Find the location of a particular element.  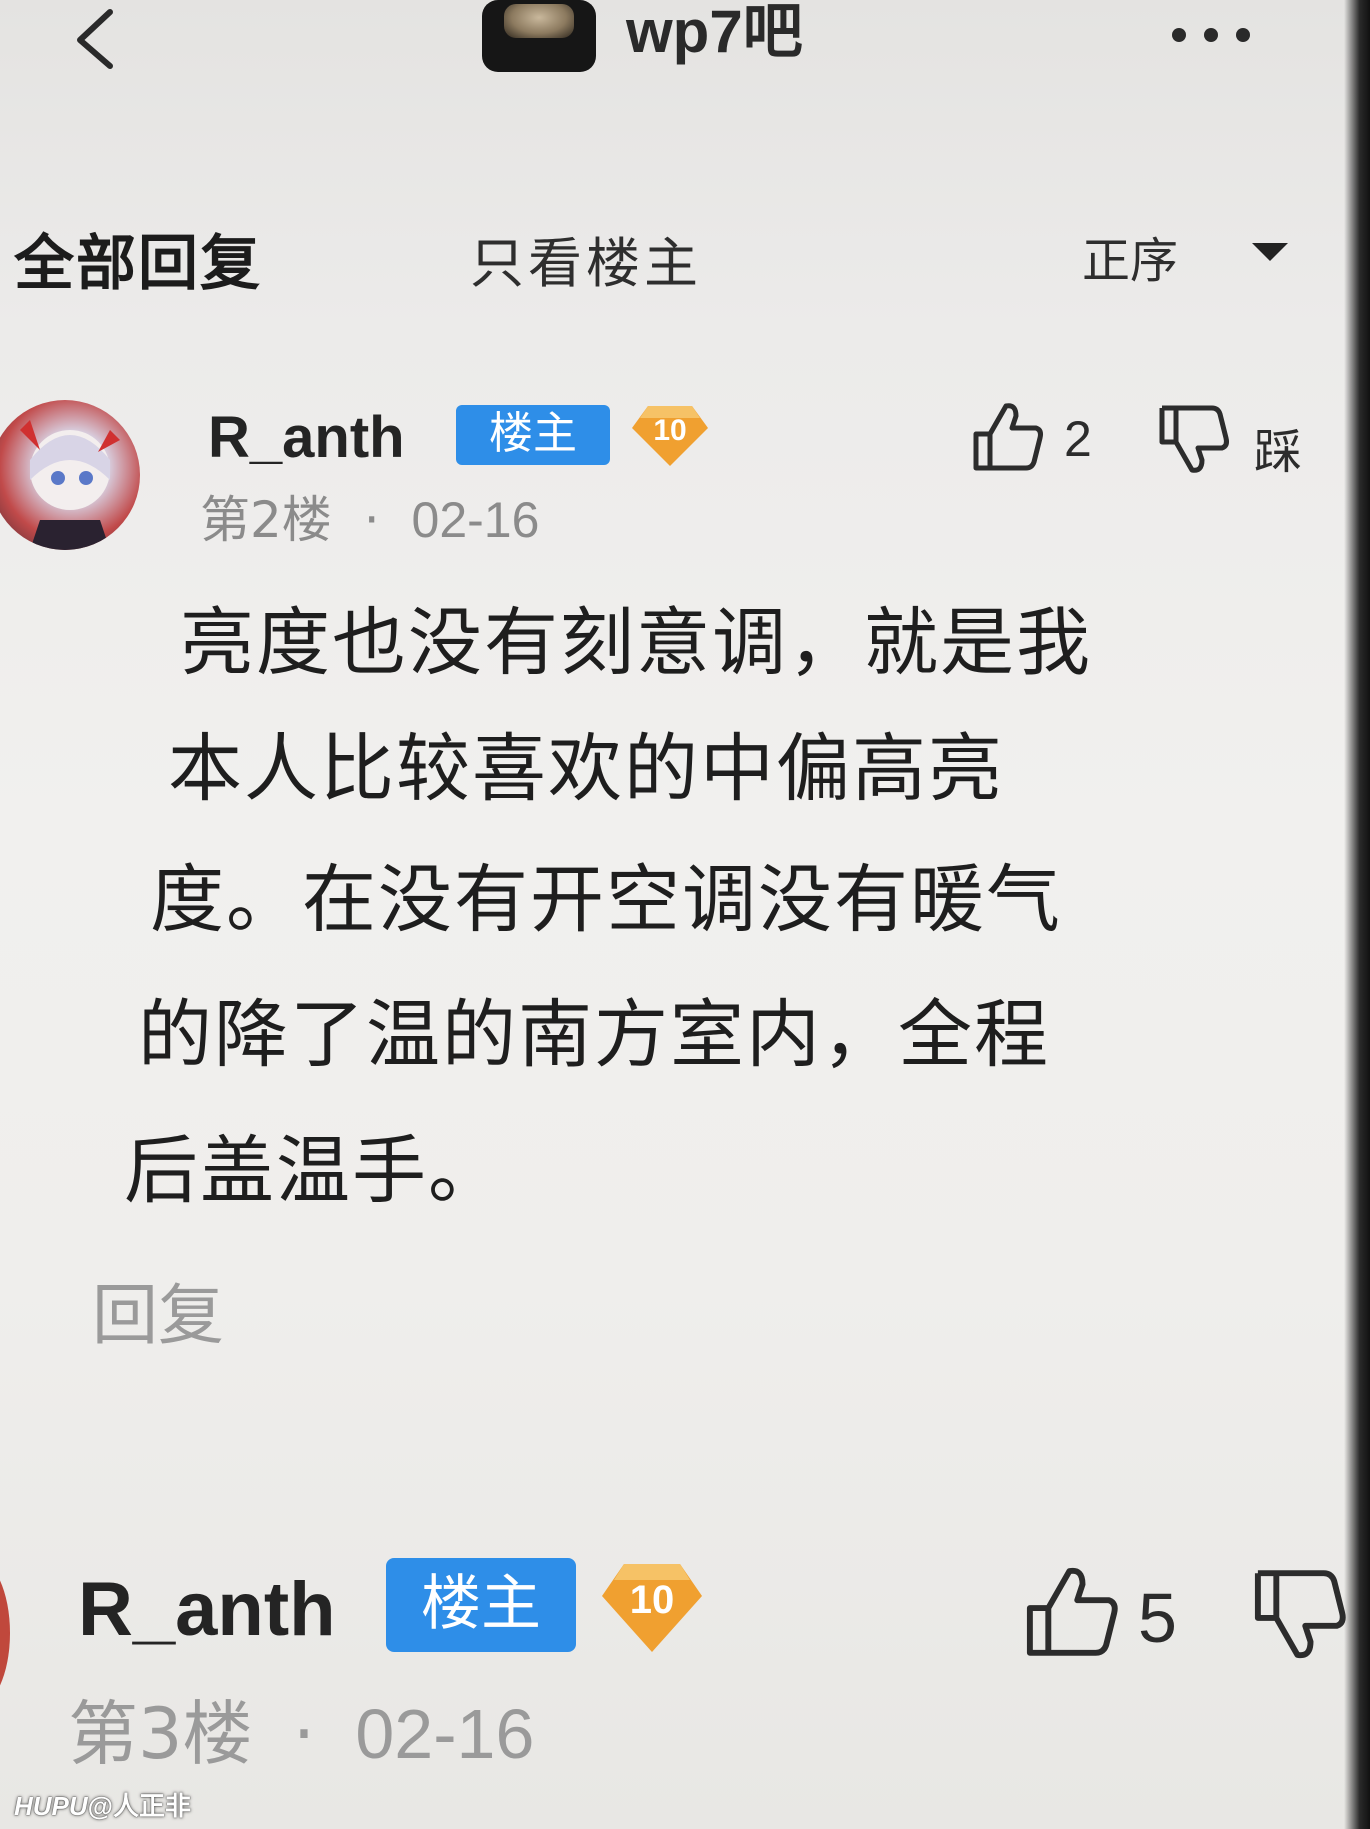

like-count: 2 is located at coordinates (1078, 439).